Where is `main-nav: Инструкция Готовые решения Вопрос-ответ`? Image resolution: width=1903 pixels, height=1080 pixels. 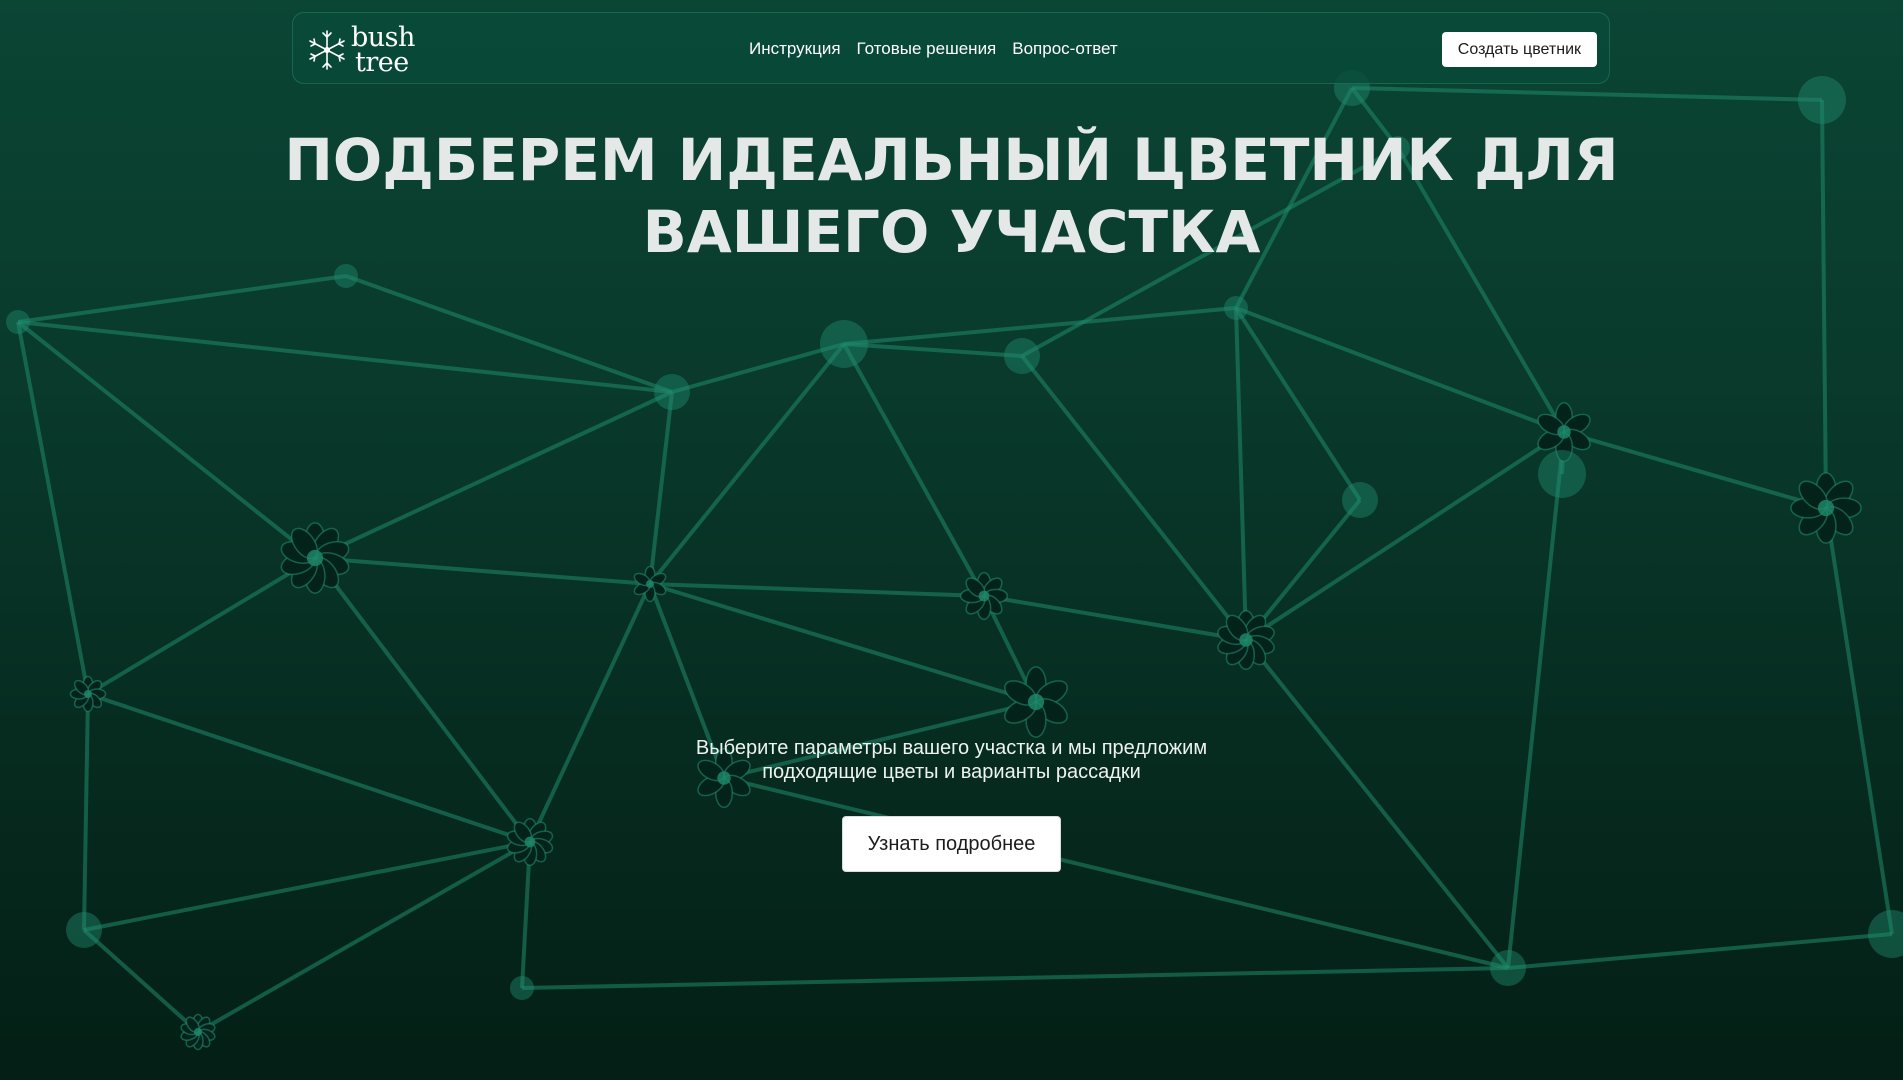 main-nav: Инструкция Готовые решения Вопрос-ответ is located at coordinates (933, 49).